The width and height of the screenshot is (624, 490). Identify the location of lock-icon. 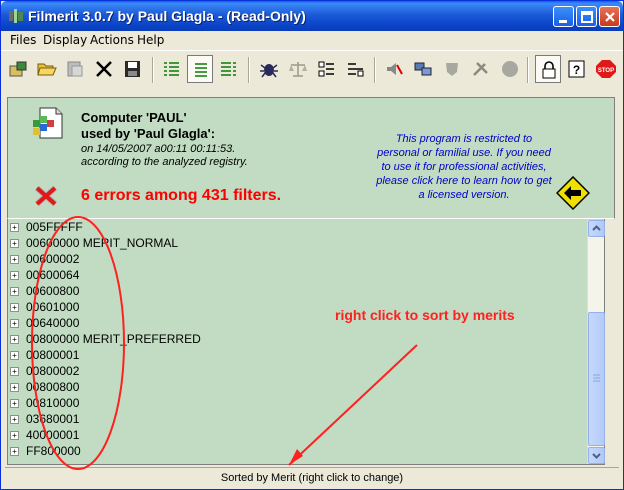
(549, 70).